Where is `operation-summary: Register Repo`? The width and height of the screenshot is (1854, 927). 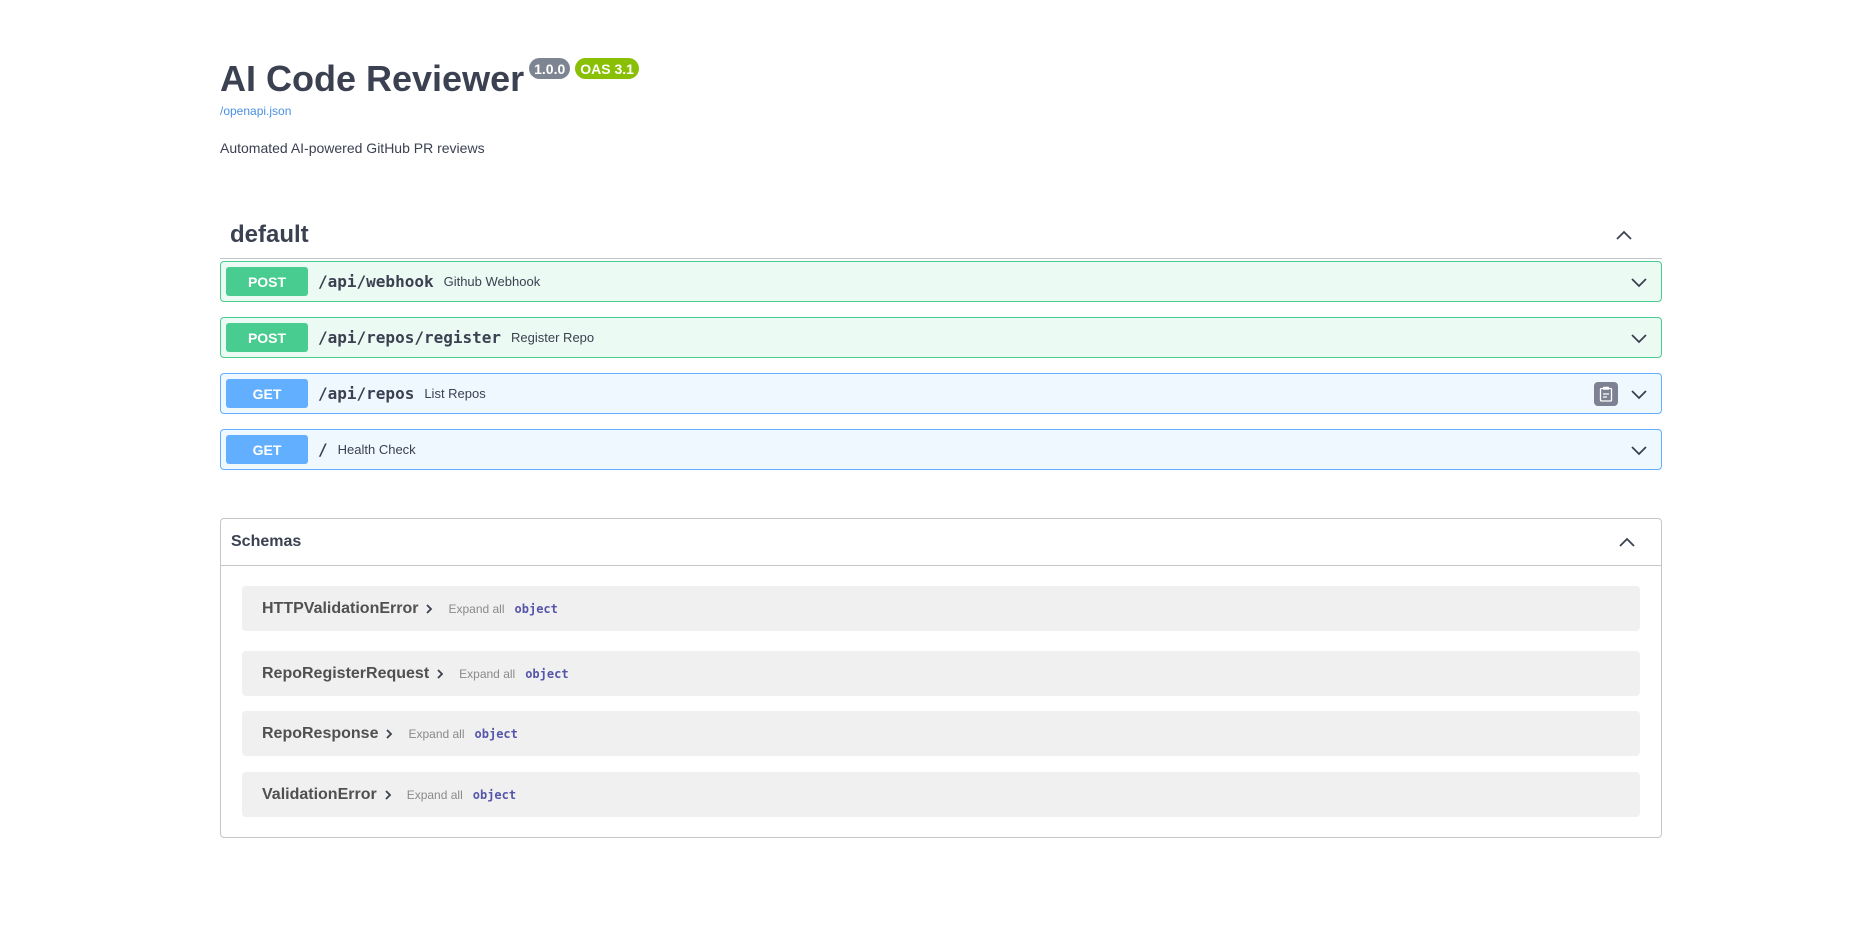
operation-summary: Register Repo is located at coordinates (553, 337).